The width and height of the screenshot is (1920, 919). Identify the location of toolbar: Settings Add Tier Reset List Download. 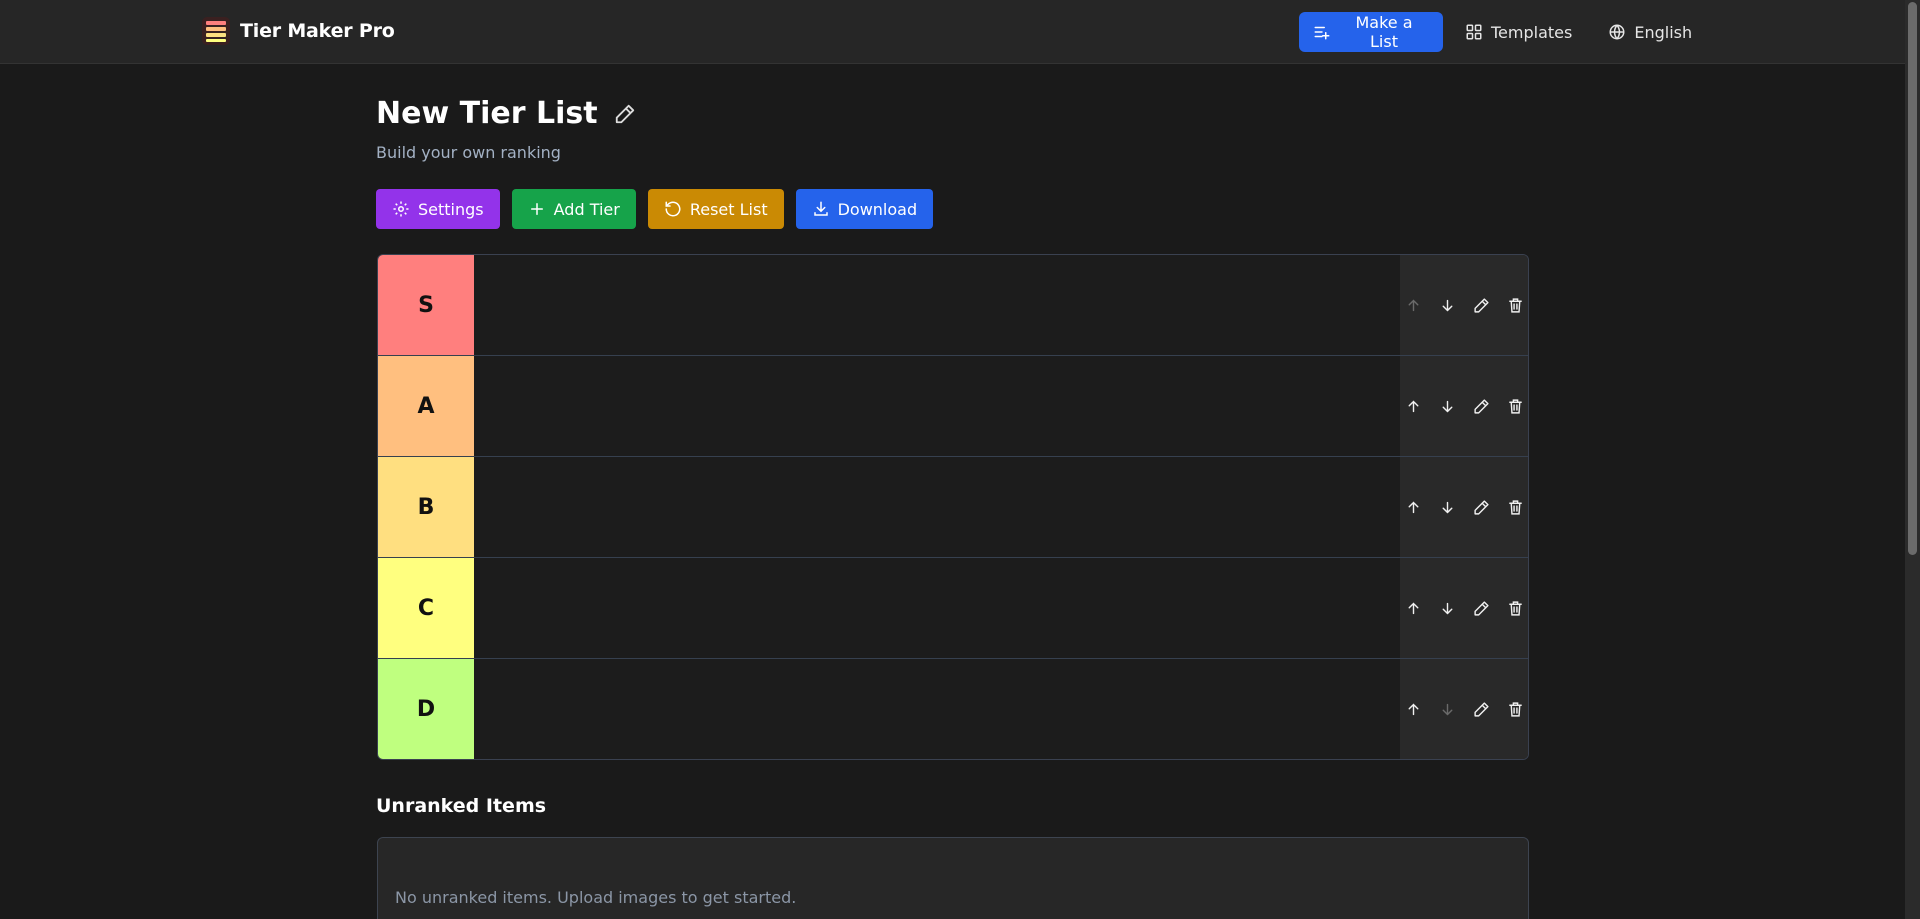
(655, 209).